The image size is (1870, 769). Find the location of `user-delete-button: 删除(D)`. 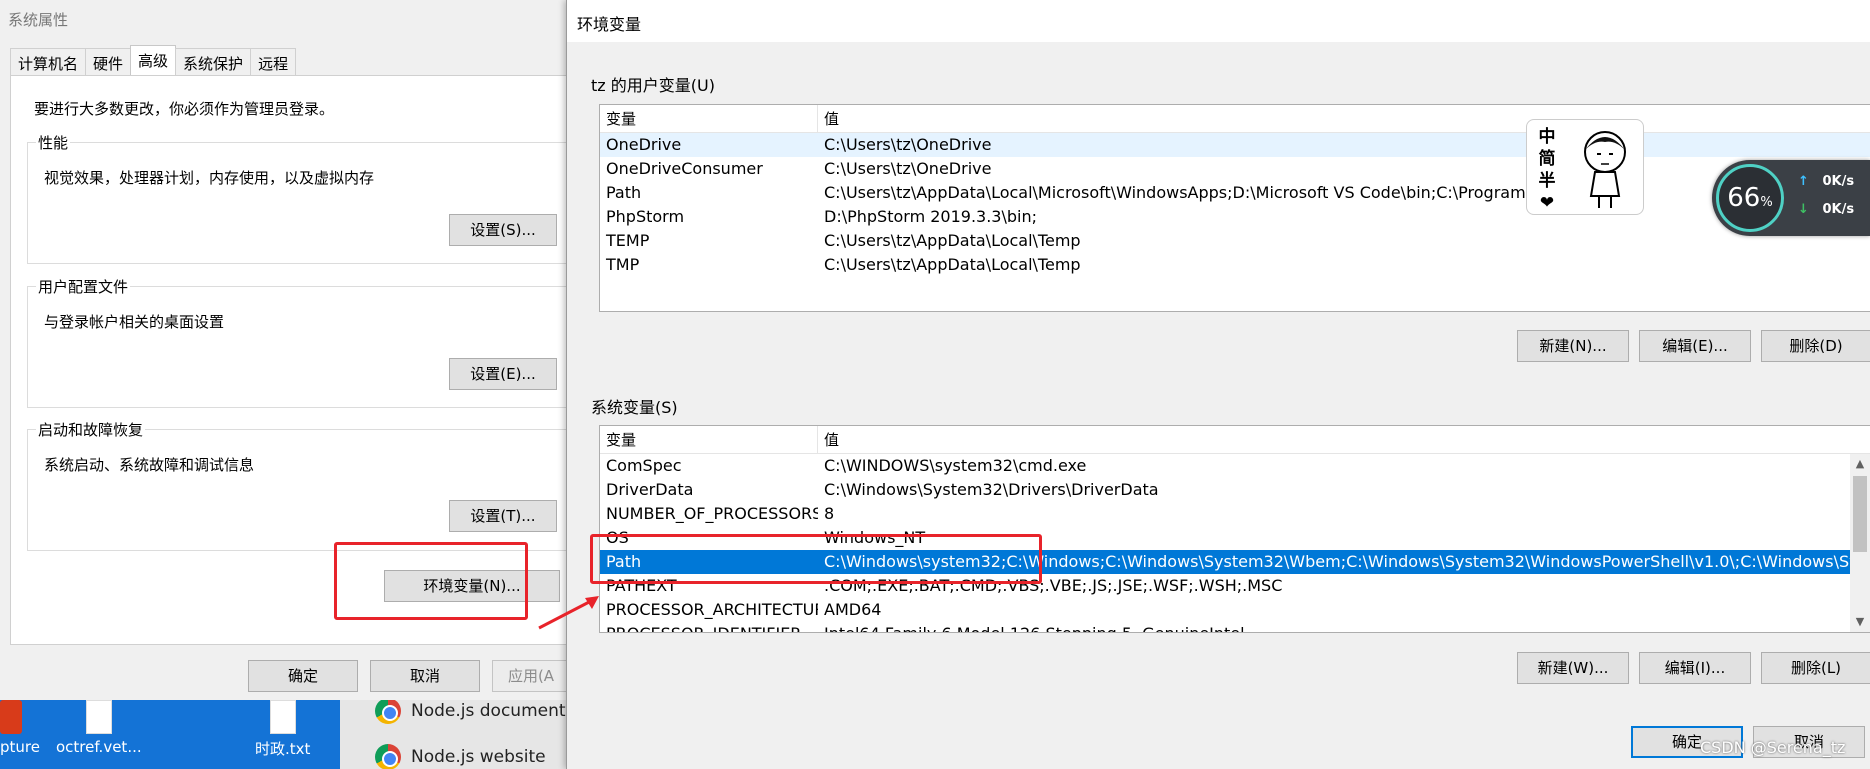

user-delete-button: 删除(D) is located at coordinates (1815, 346).